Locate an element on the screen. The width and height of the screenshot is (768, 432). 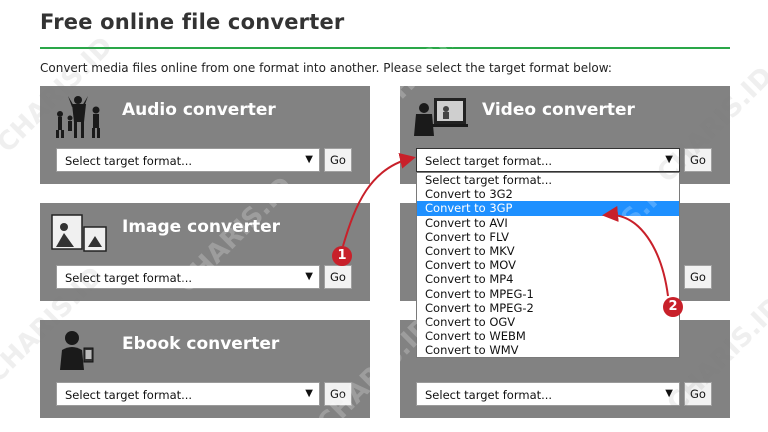
format-option: Convert to MPEG-2 is located at coordinates (548, 308).